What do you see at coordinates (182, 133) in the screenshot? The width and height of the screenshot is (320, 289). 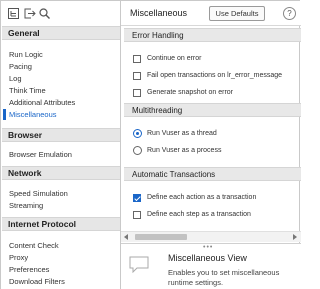 I see `run-as-thread-label: Run Vuser as a thread` at bounding box center [182, 133].